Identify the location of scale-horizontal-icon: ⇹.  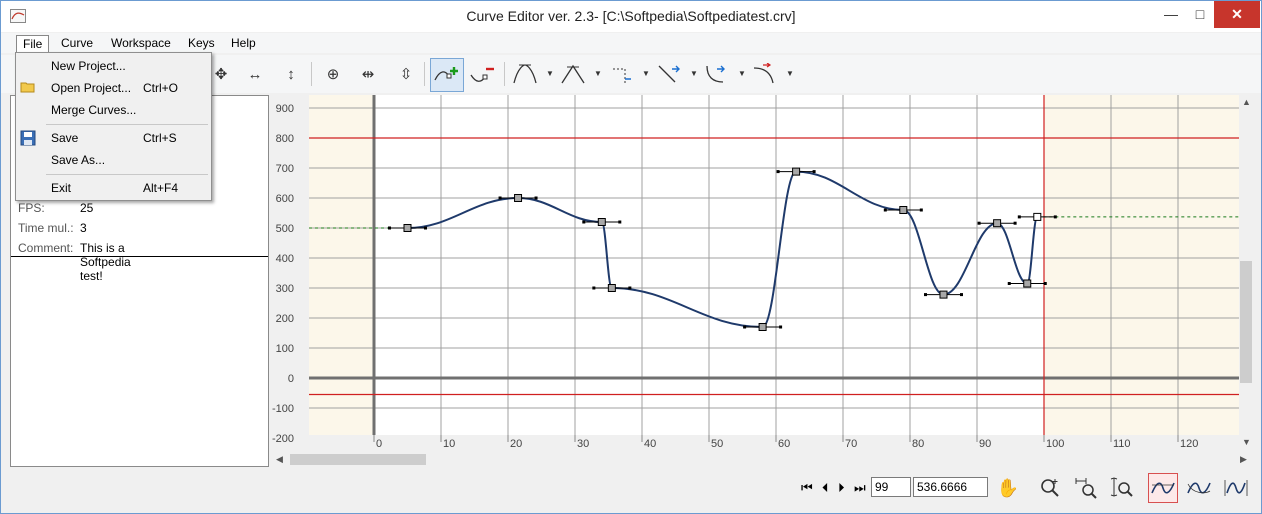
(368, 74).